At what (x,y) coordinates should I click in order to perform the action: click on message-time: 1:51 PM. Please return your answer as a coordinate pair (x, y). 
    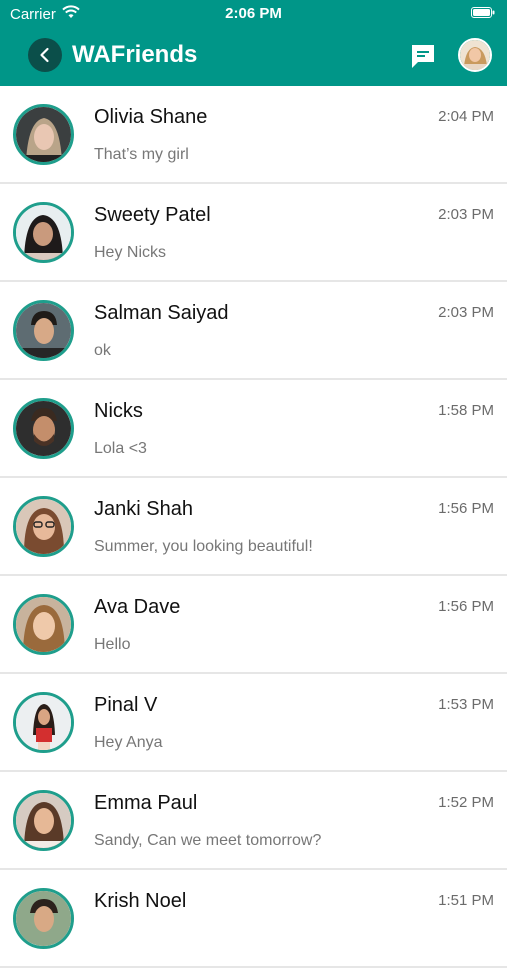
    Looking at the image, I should click on (466, 900).